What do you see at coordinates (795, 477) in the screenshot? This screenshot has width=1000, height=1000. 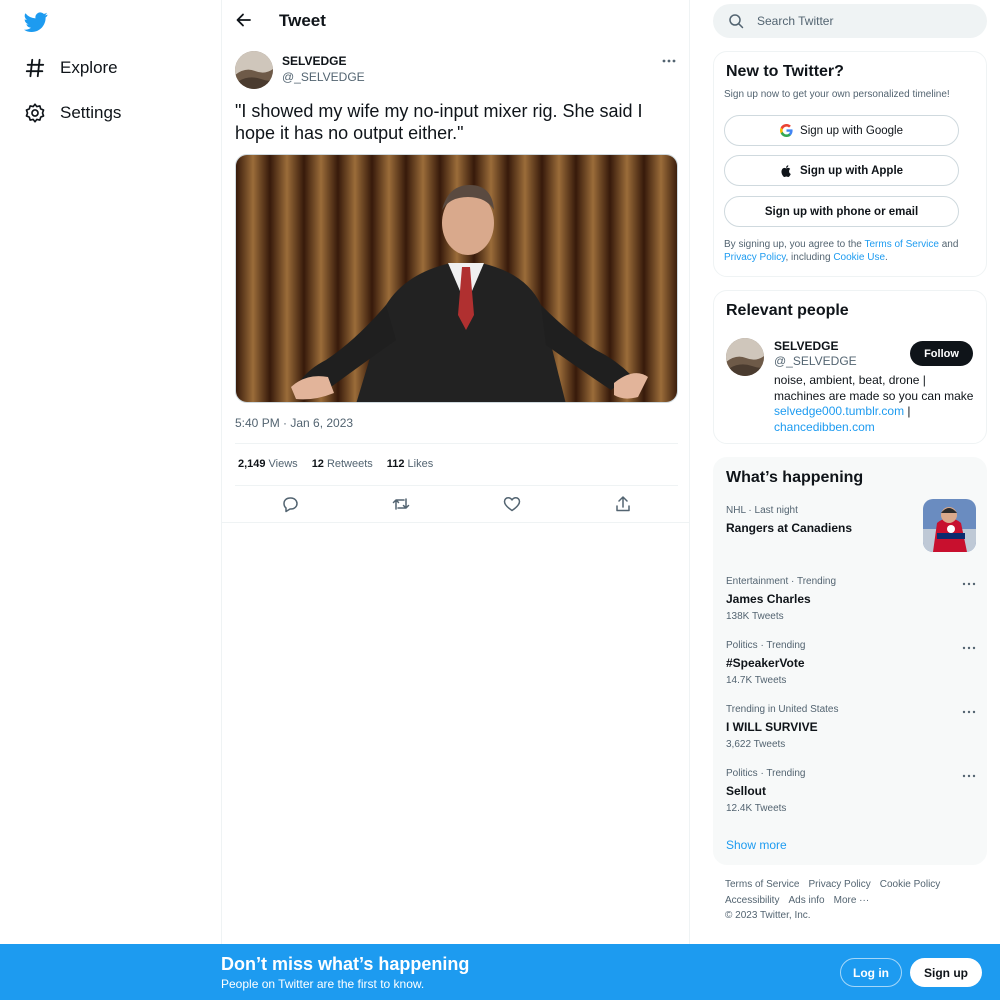 I see `card-title: What’s happening` at bounding box center [795, 477].